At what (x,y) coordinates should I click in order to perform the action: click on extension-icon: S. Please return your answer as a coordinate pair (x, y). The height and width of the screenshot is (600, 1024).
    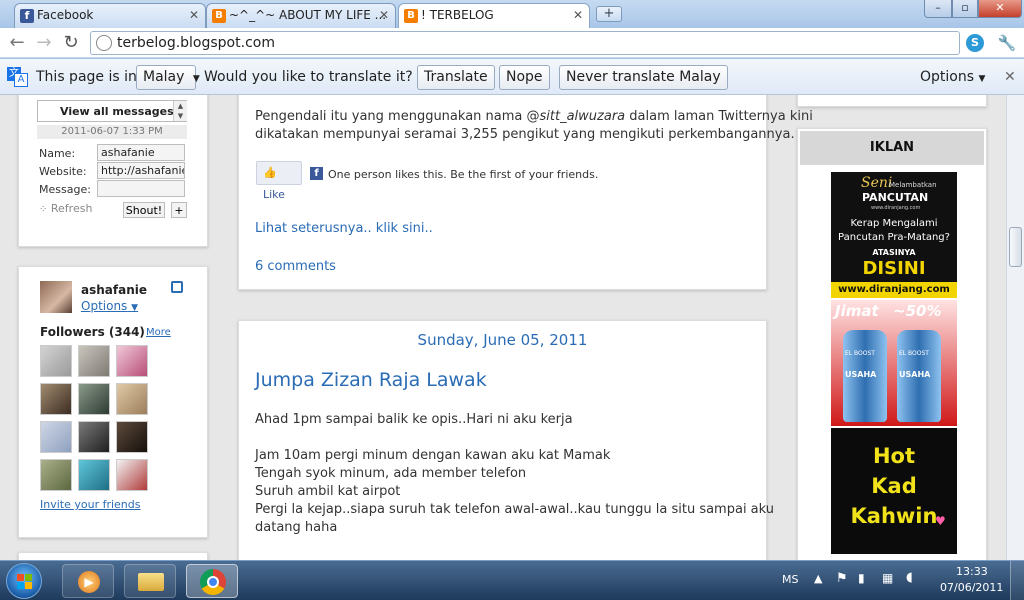
    Looking at the image, I should click on (975, 43).